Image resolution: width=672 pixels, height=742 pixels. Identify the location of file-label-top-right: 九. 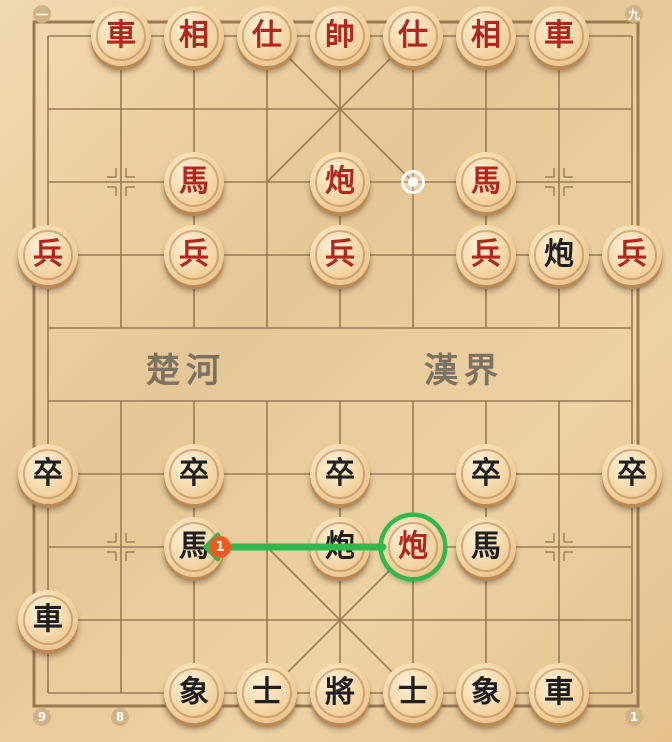
(634, 14).